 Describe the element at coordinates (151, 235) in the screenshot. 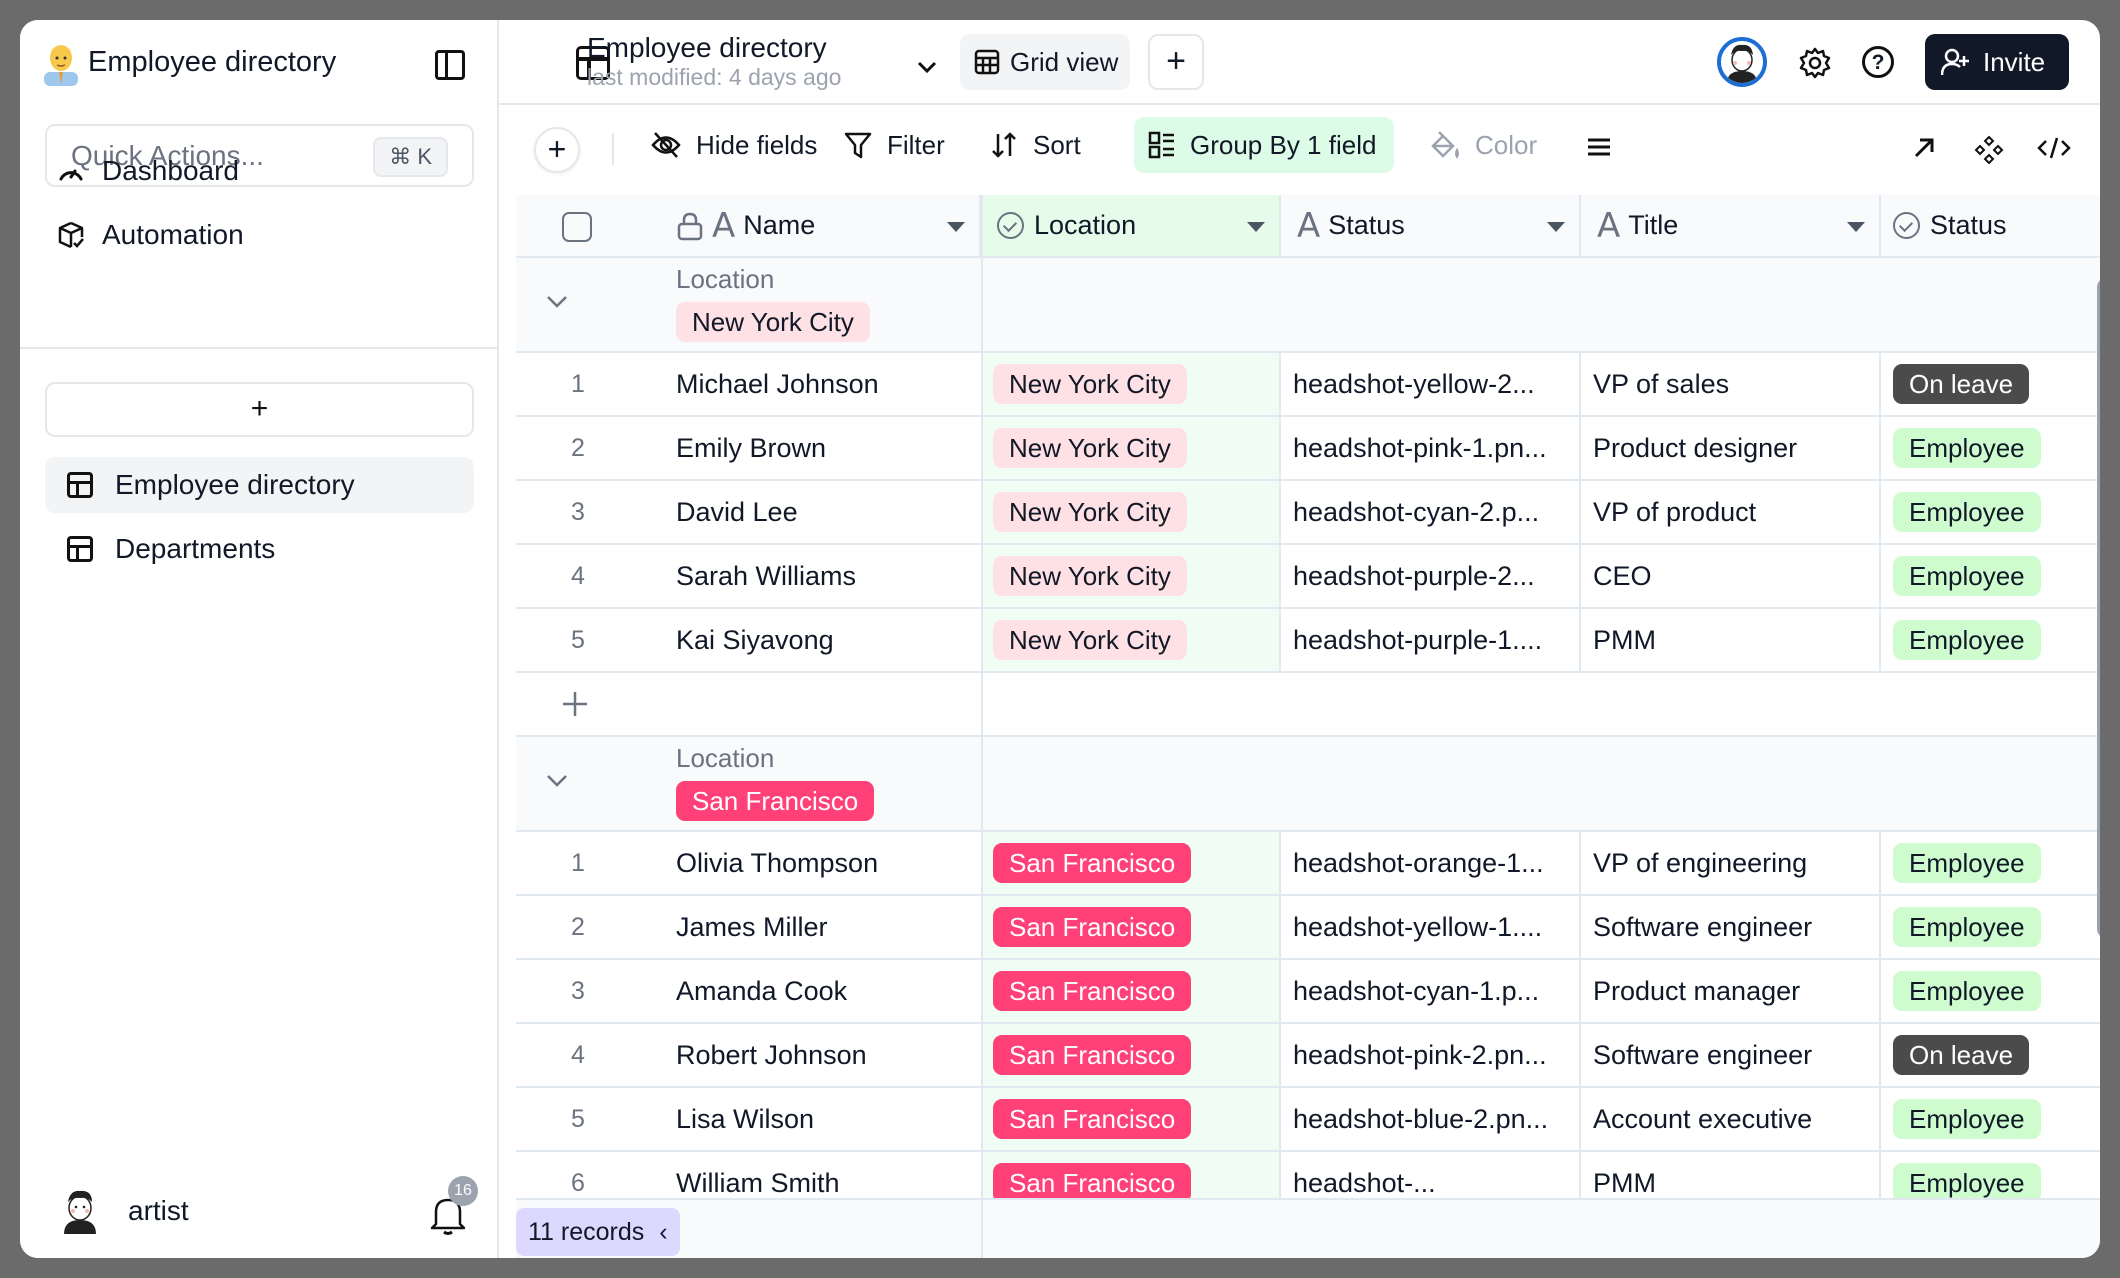

I see `sidebar-item-automation: Automation` at that location.